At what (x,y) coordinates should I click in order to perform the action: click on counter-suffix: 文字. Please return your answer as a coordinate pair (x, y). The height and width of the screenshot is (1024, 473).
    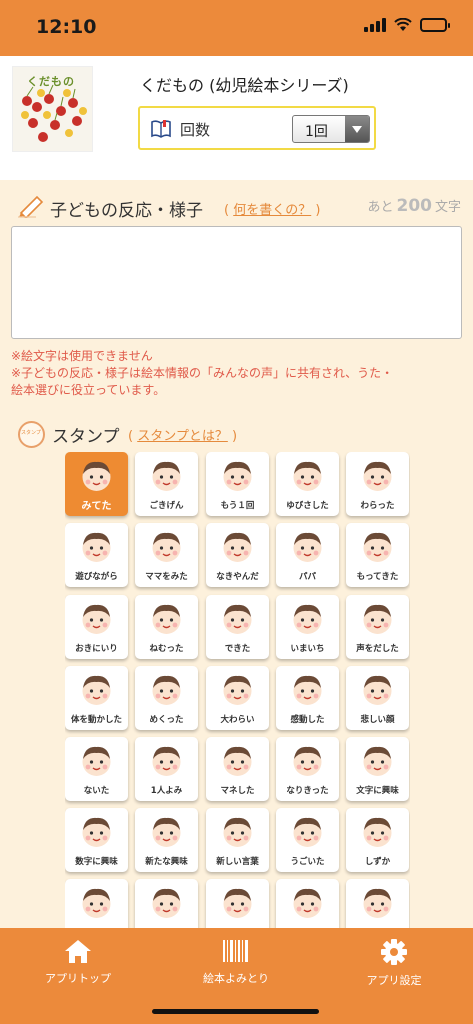
    Looking at the image, I should click on (447, 207).